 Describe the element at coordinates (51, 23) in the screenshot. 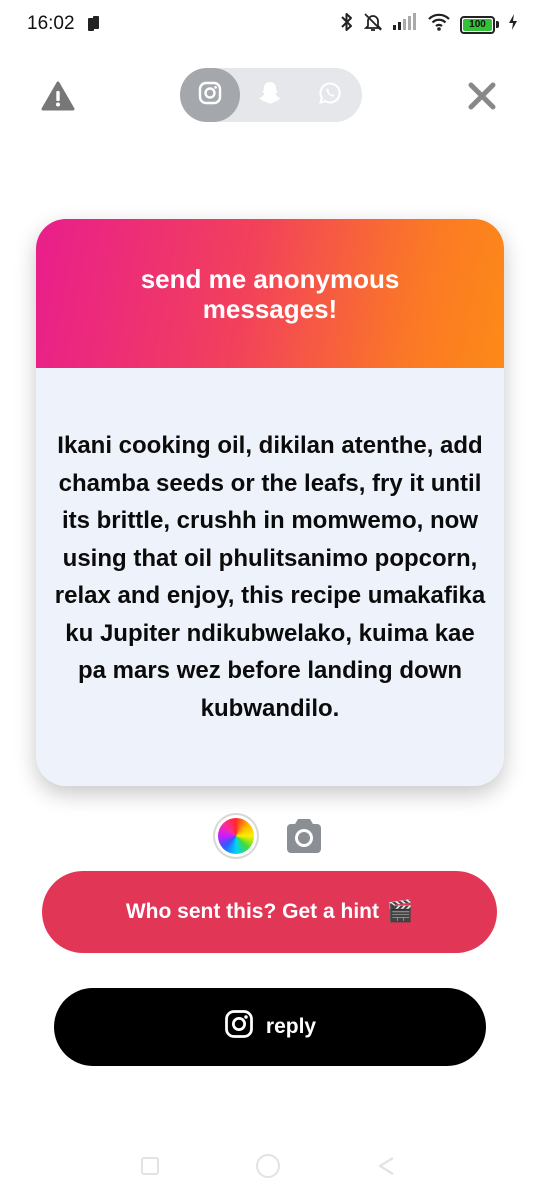

I see `status-time: 16:02` at that location.